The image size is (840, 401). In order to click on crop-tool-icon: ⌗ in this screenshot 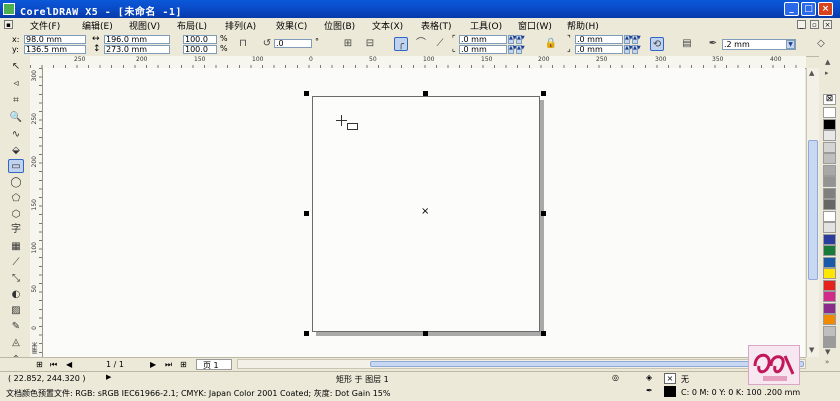, I will do `click(16, 101)`.